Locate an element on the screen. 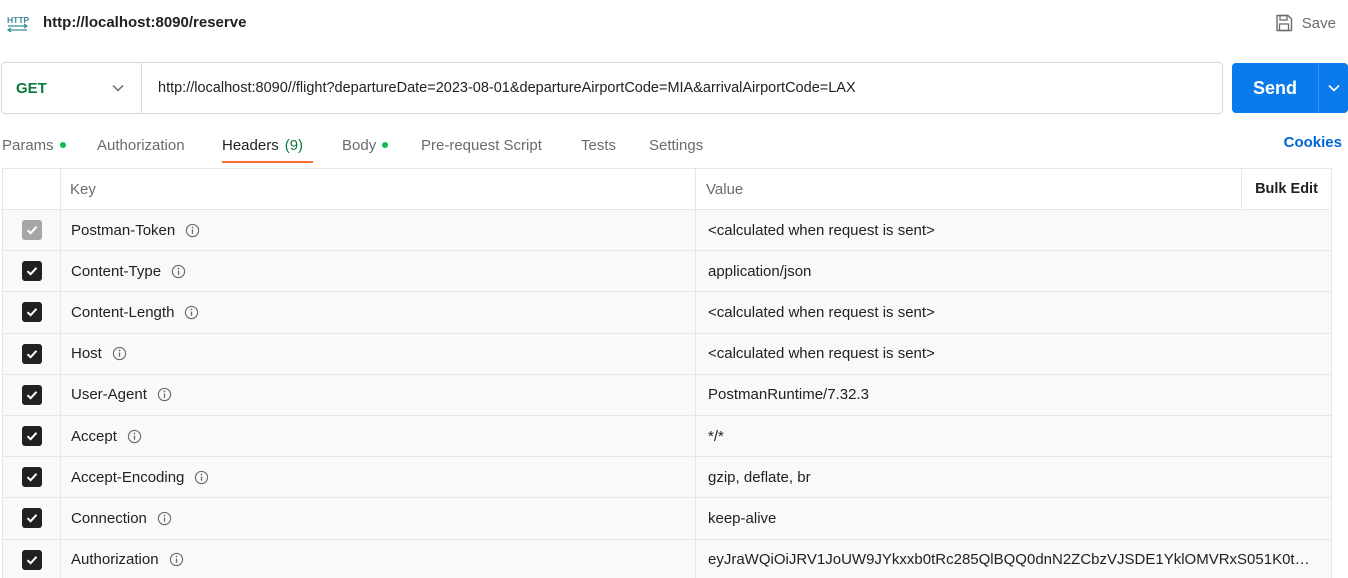 This screenshot has width=1348, height=578. header-value-cell: application/json is located at coordinates (1014, 271).